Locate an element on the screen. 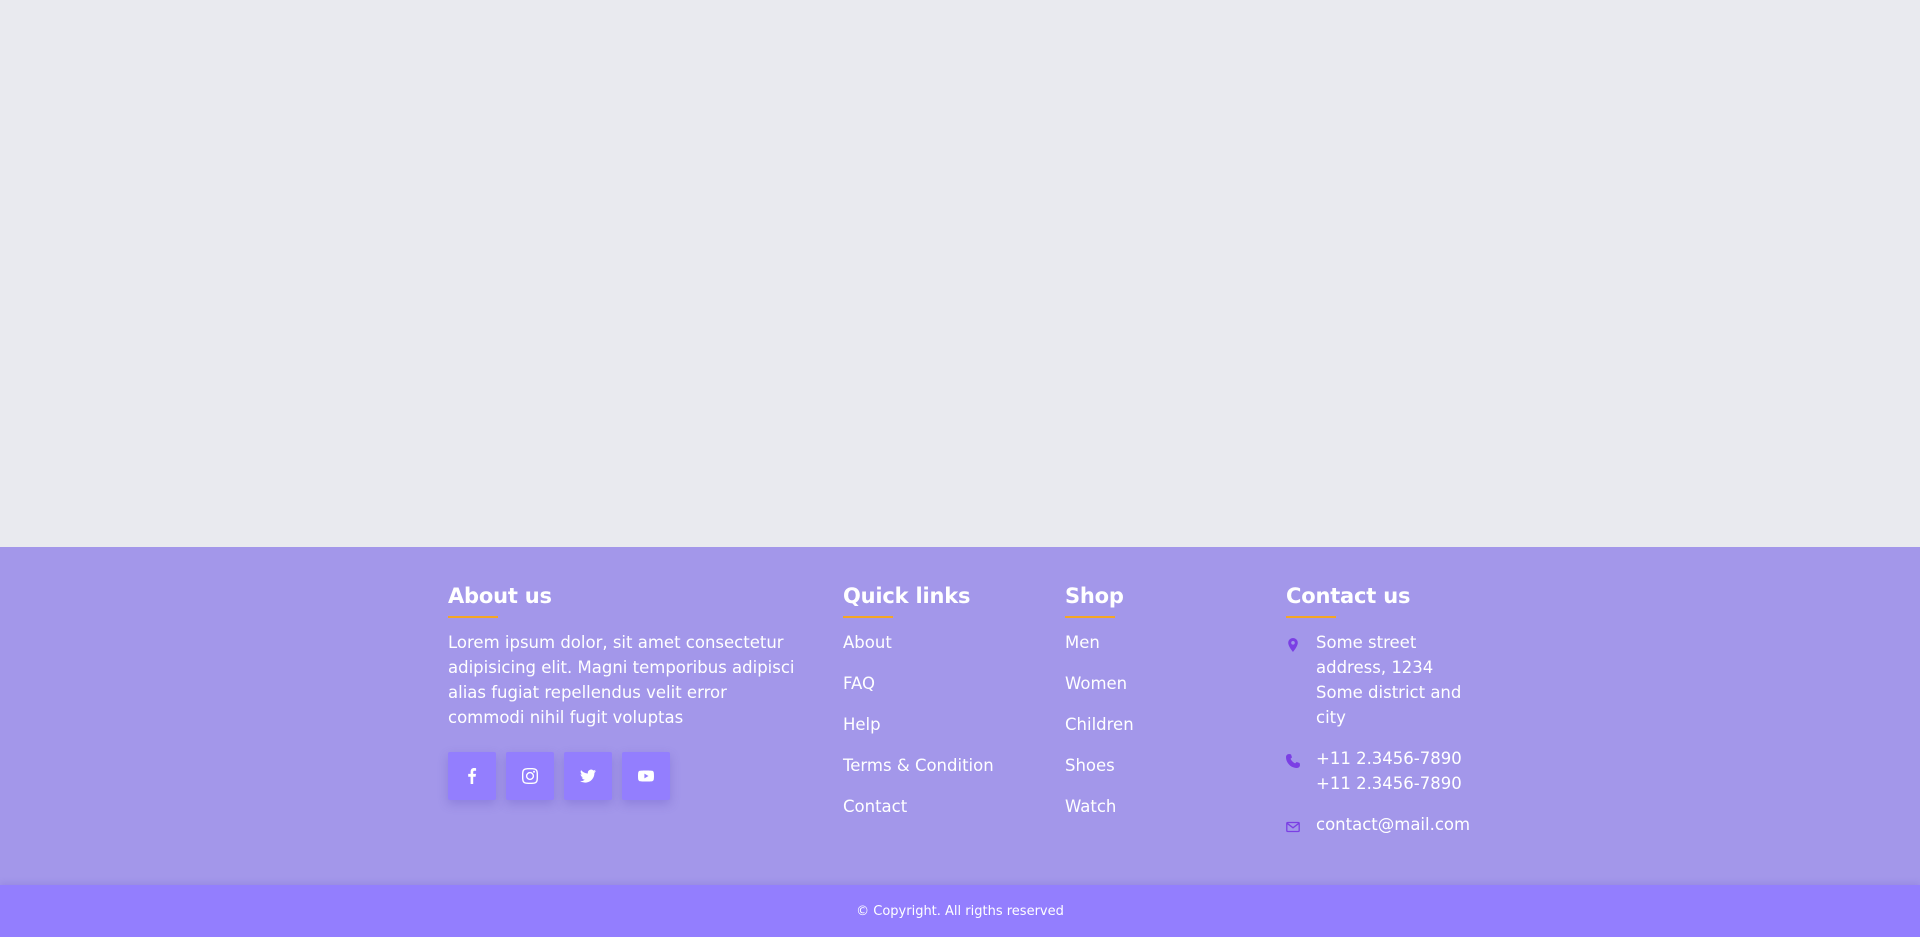  copyright-text: © Copyright. All rigths reserved is located at coordinates (960, 911).